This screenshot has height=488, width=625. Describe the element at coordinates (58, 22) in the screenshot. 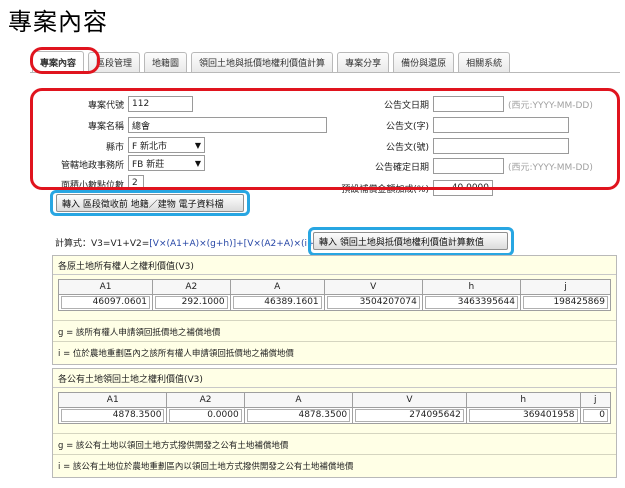

I see `page-title: 專案內容` at that location.